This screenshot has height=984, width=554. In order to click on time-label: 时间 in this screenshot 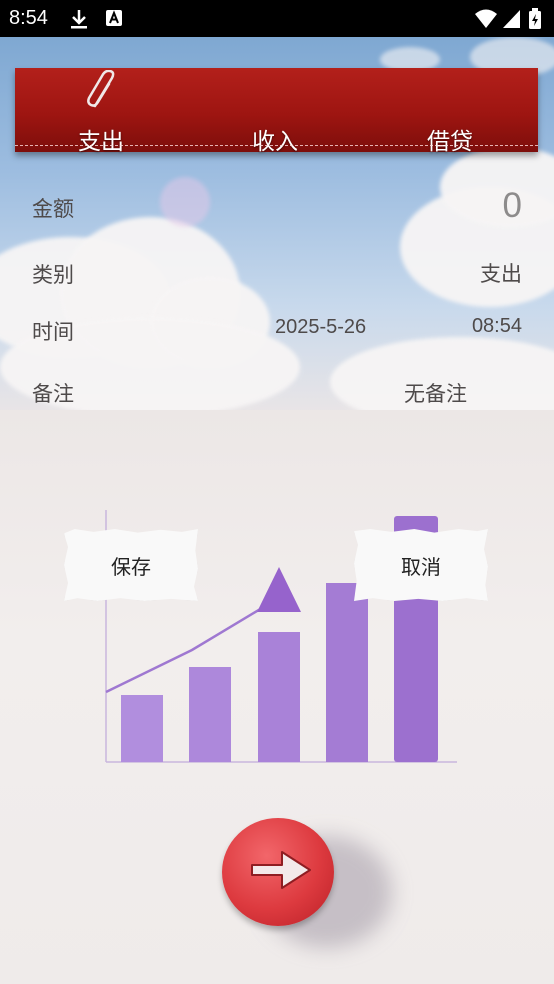, I will do `click(53, 332)`.